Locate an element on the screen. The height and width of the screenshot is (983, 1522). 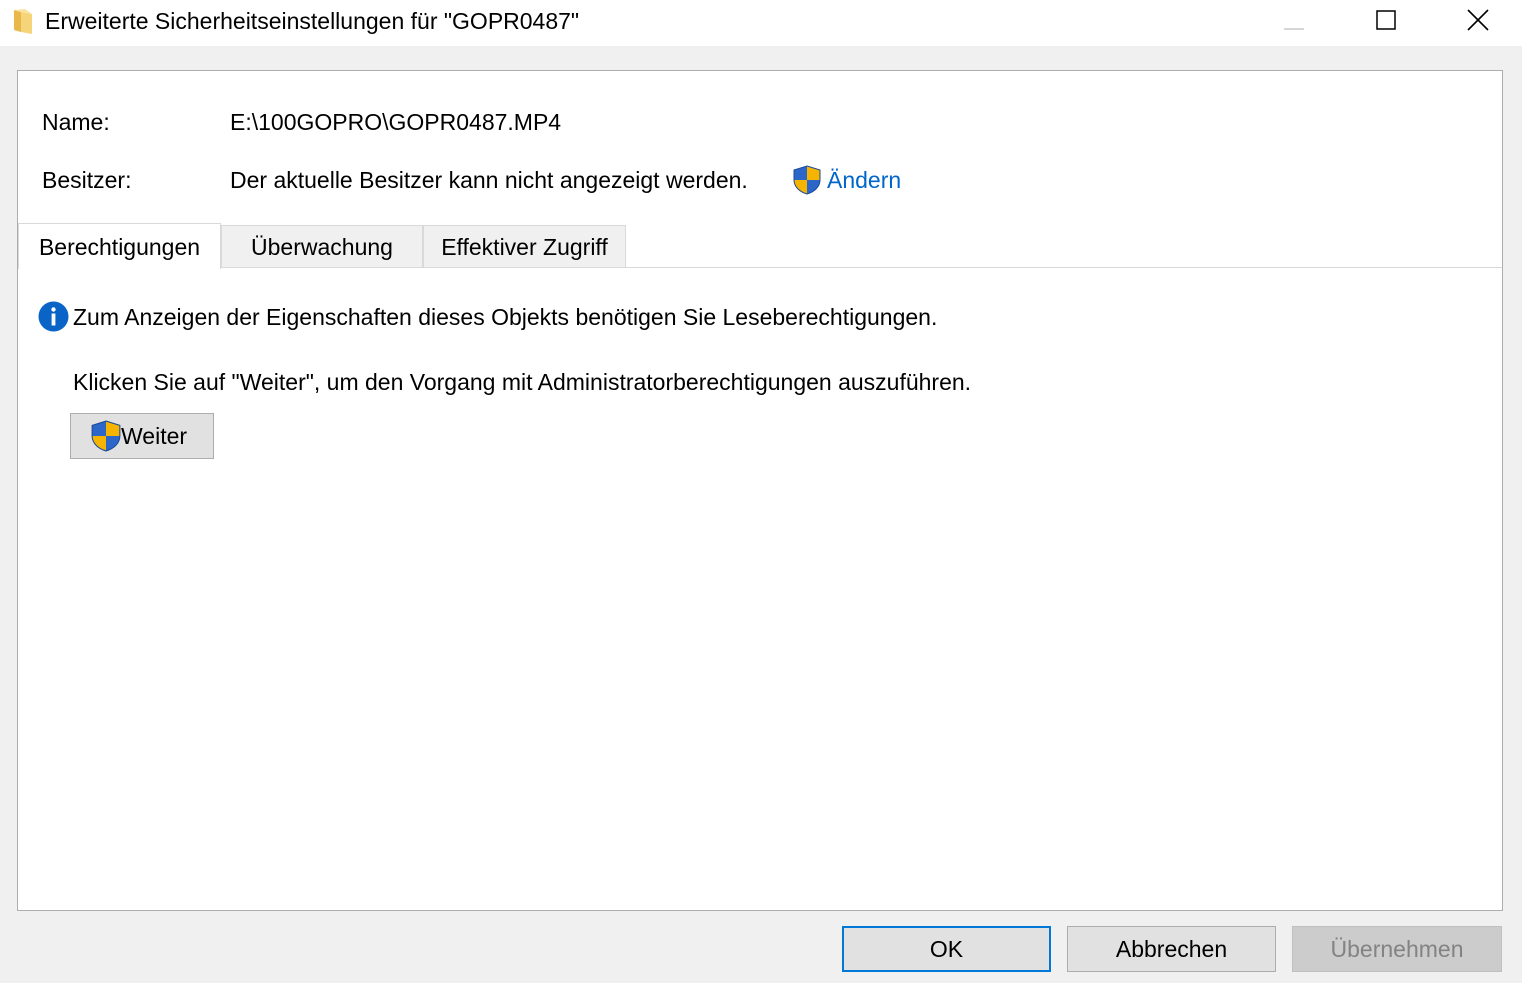
folder-icon is located at coordinates (23, 21).